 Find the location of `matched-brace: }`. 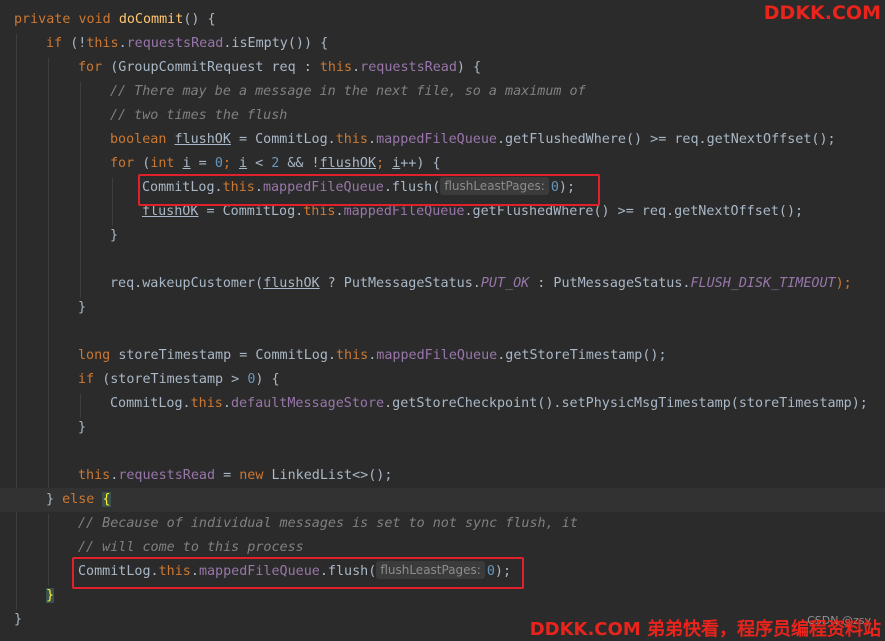

matched-brace: } is located at coordinates (50, 595).